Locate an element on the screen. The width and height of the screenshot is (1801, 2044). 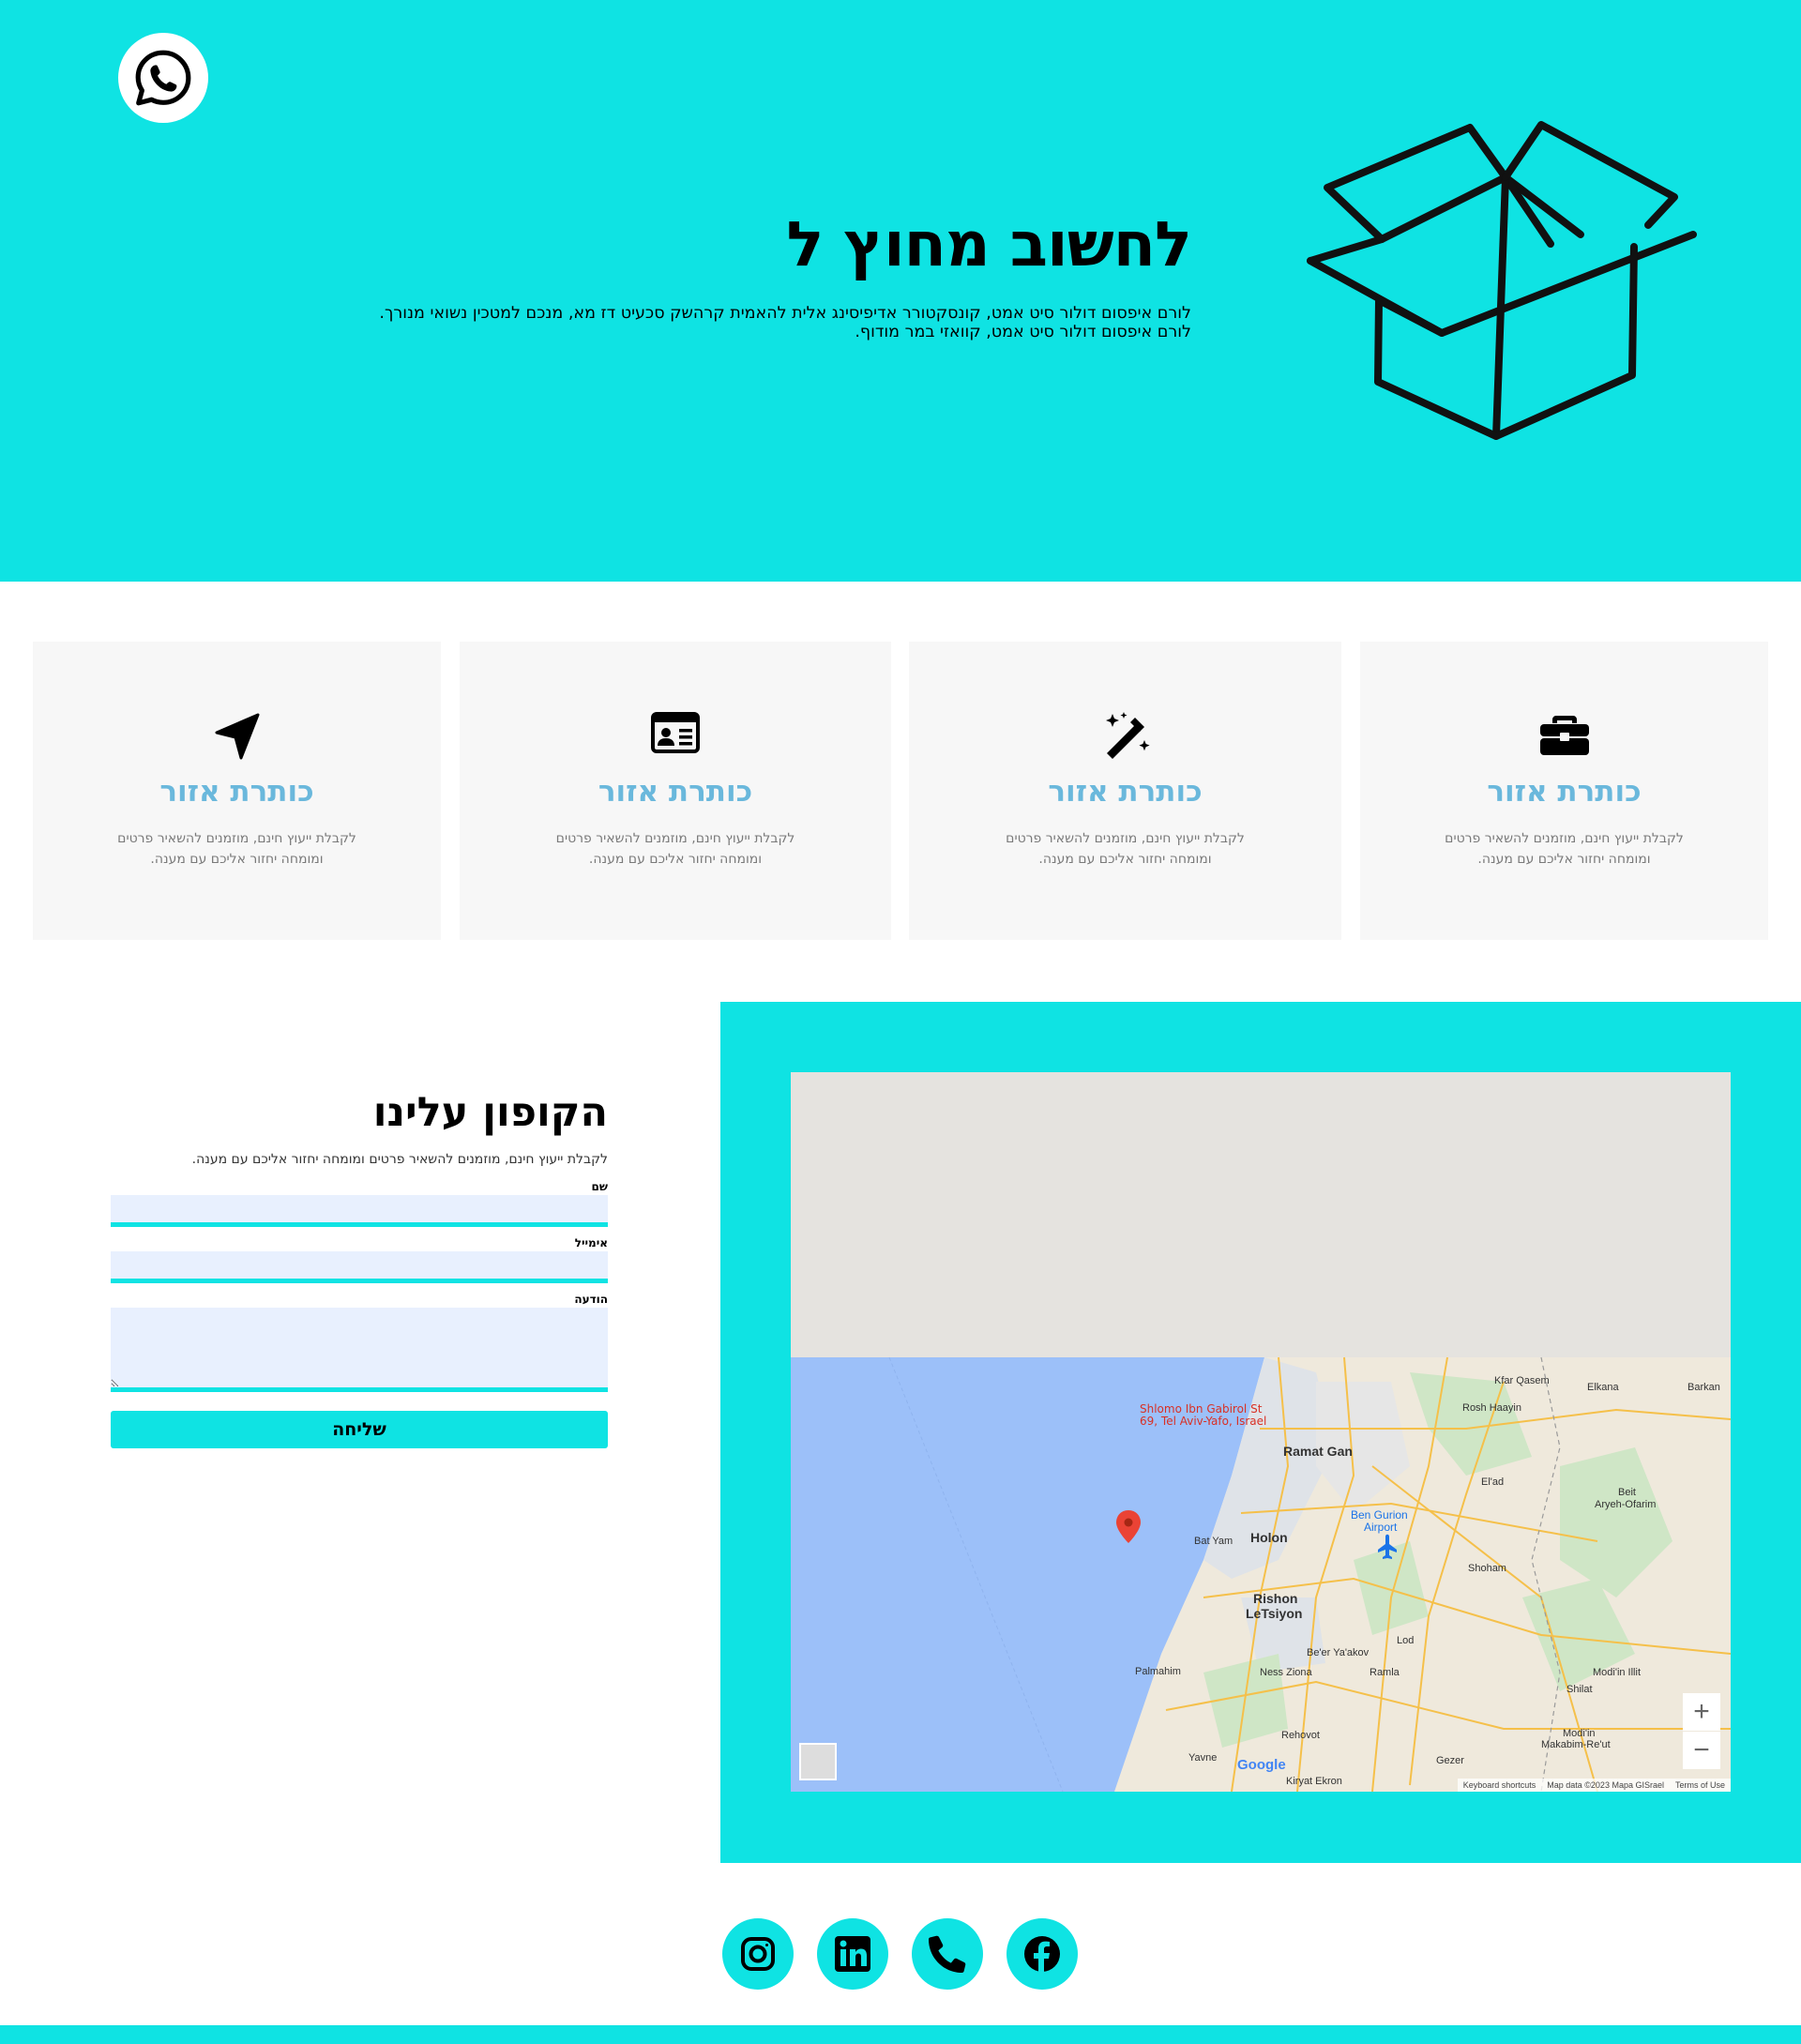
place-label: Rosh Haayin is located at coordinates (1491, 1408).